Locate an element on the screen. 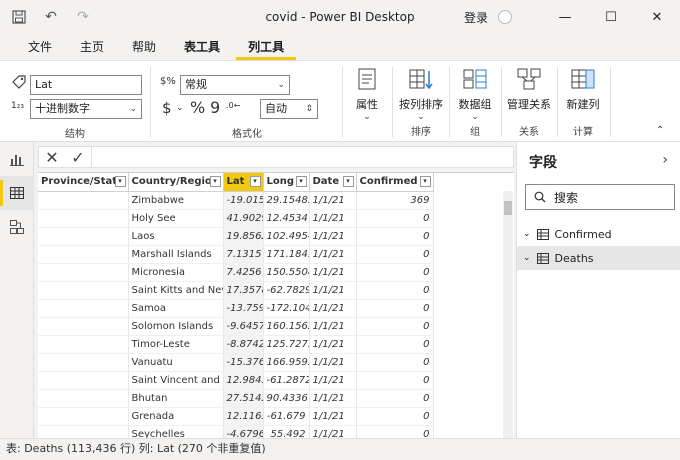 The height and width of the screenshot is (460, 680). table-cell: -8.87421 is located at coordinates (243, 344).